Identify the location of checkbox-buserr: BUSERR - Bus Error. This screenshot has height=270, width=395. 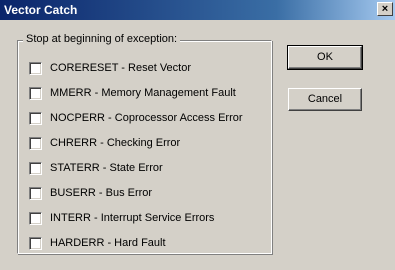
(90, 193).